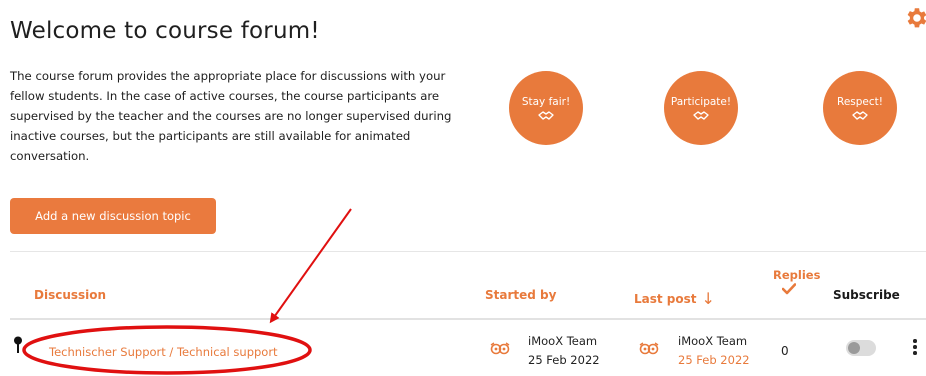 The image size is (926, 376). Describe the element at coordinates (714, 360) in the screenshot. I see `last-post-date-link: 25 Feb 2022` at that location.